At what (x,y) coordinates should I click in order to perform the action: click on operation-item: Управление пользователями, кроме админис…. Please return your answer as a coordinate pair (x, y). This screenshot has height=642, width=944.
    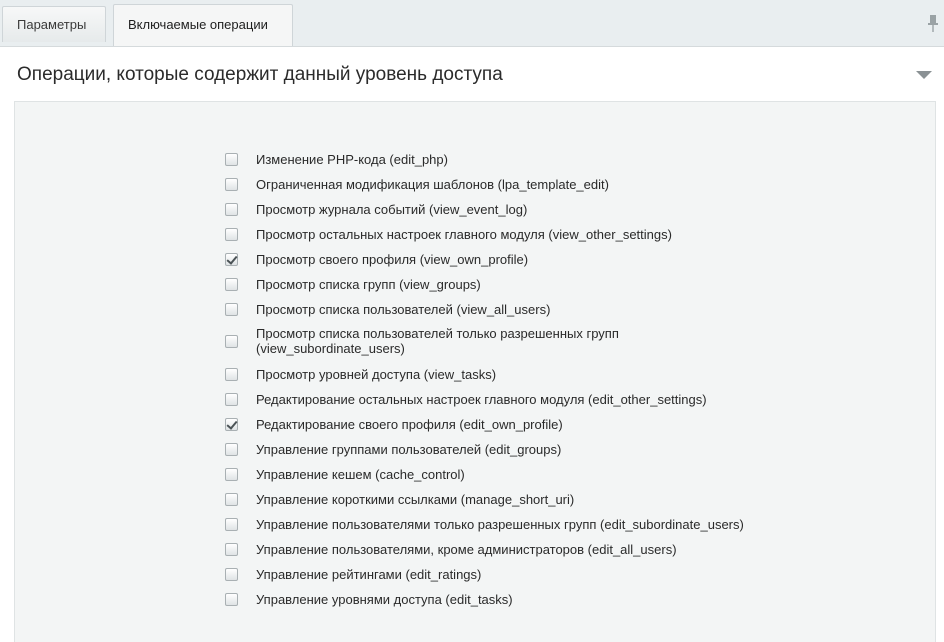
    Looking at the image, I should click on (451, 549).